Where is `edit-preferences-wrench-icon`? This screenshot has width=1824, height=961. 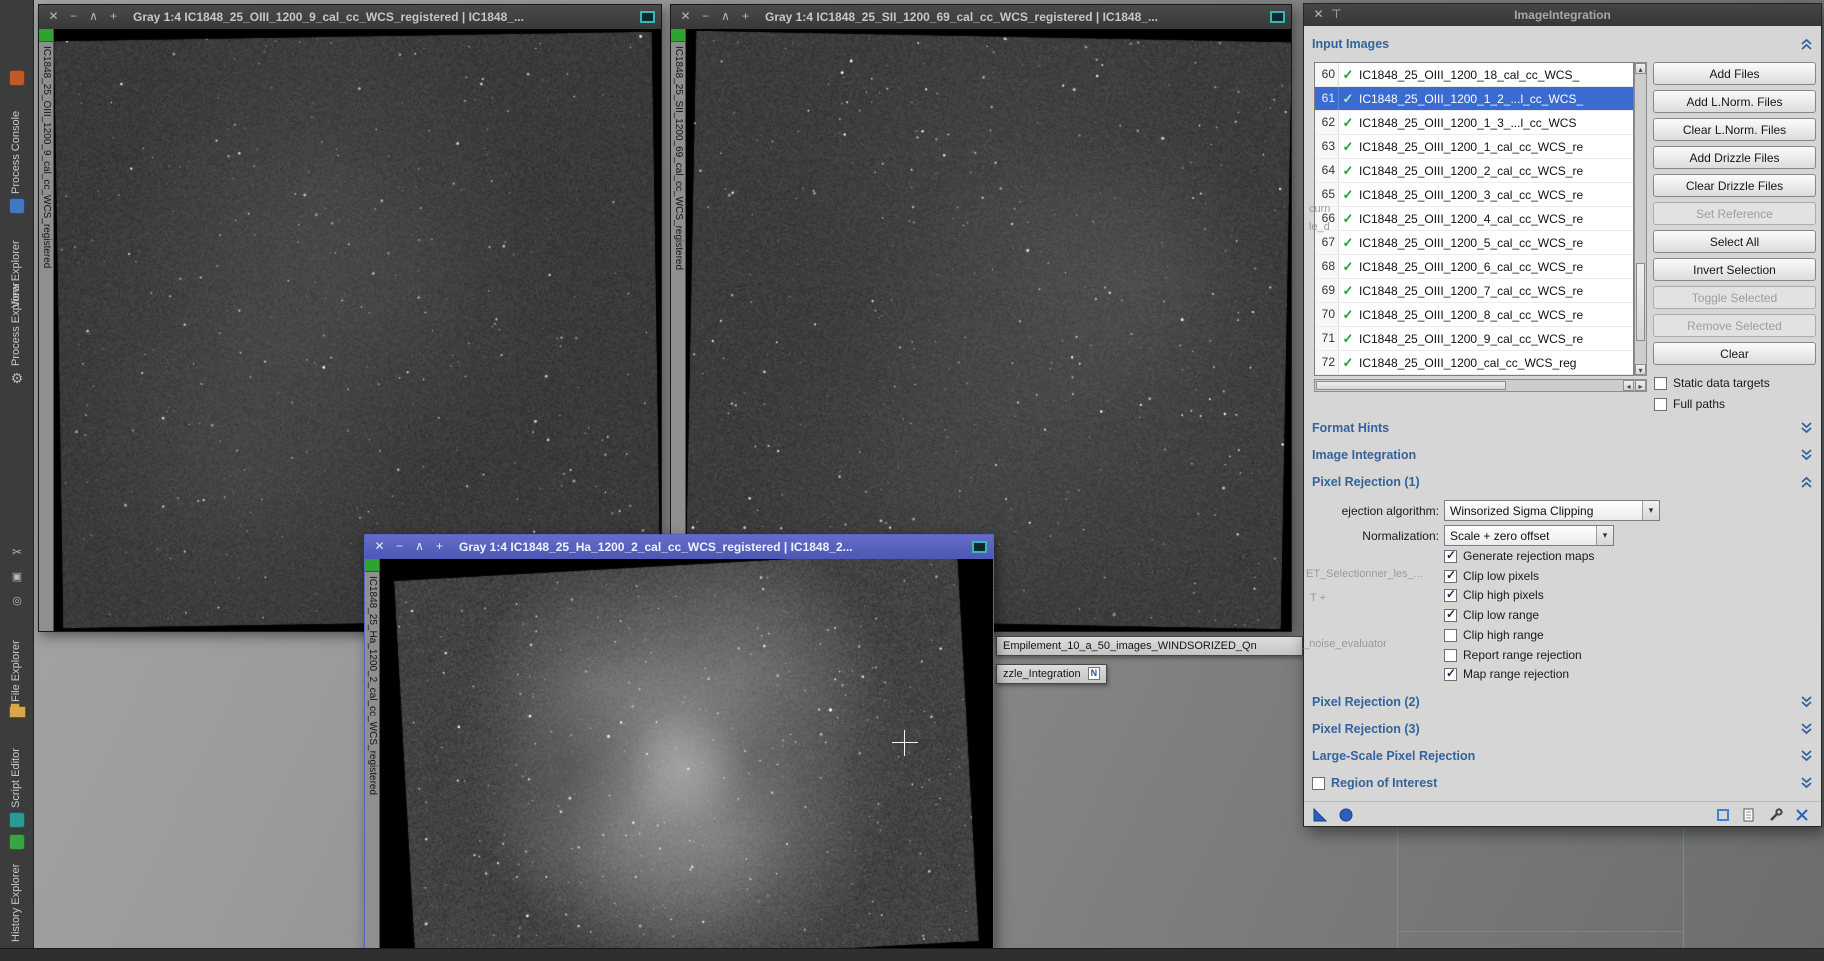 edit-preferences-wrench-icon is located at coordinates (1776, 815).